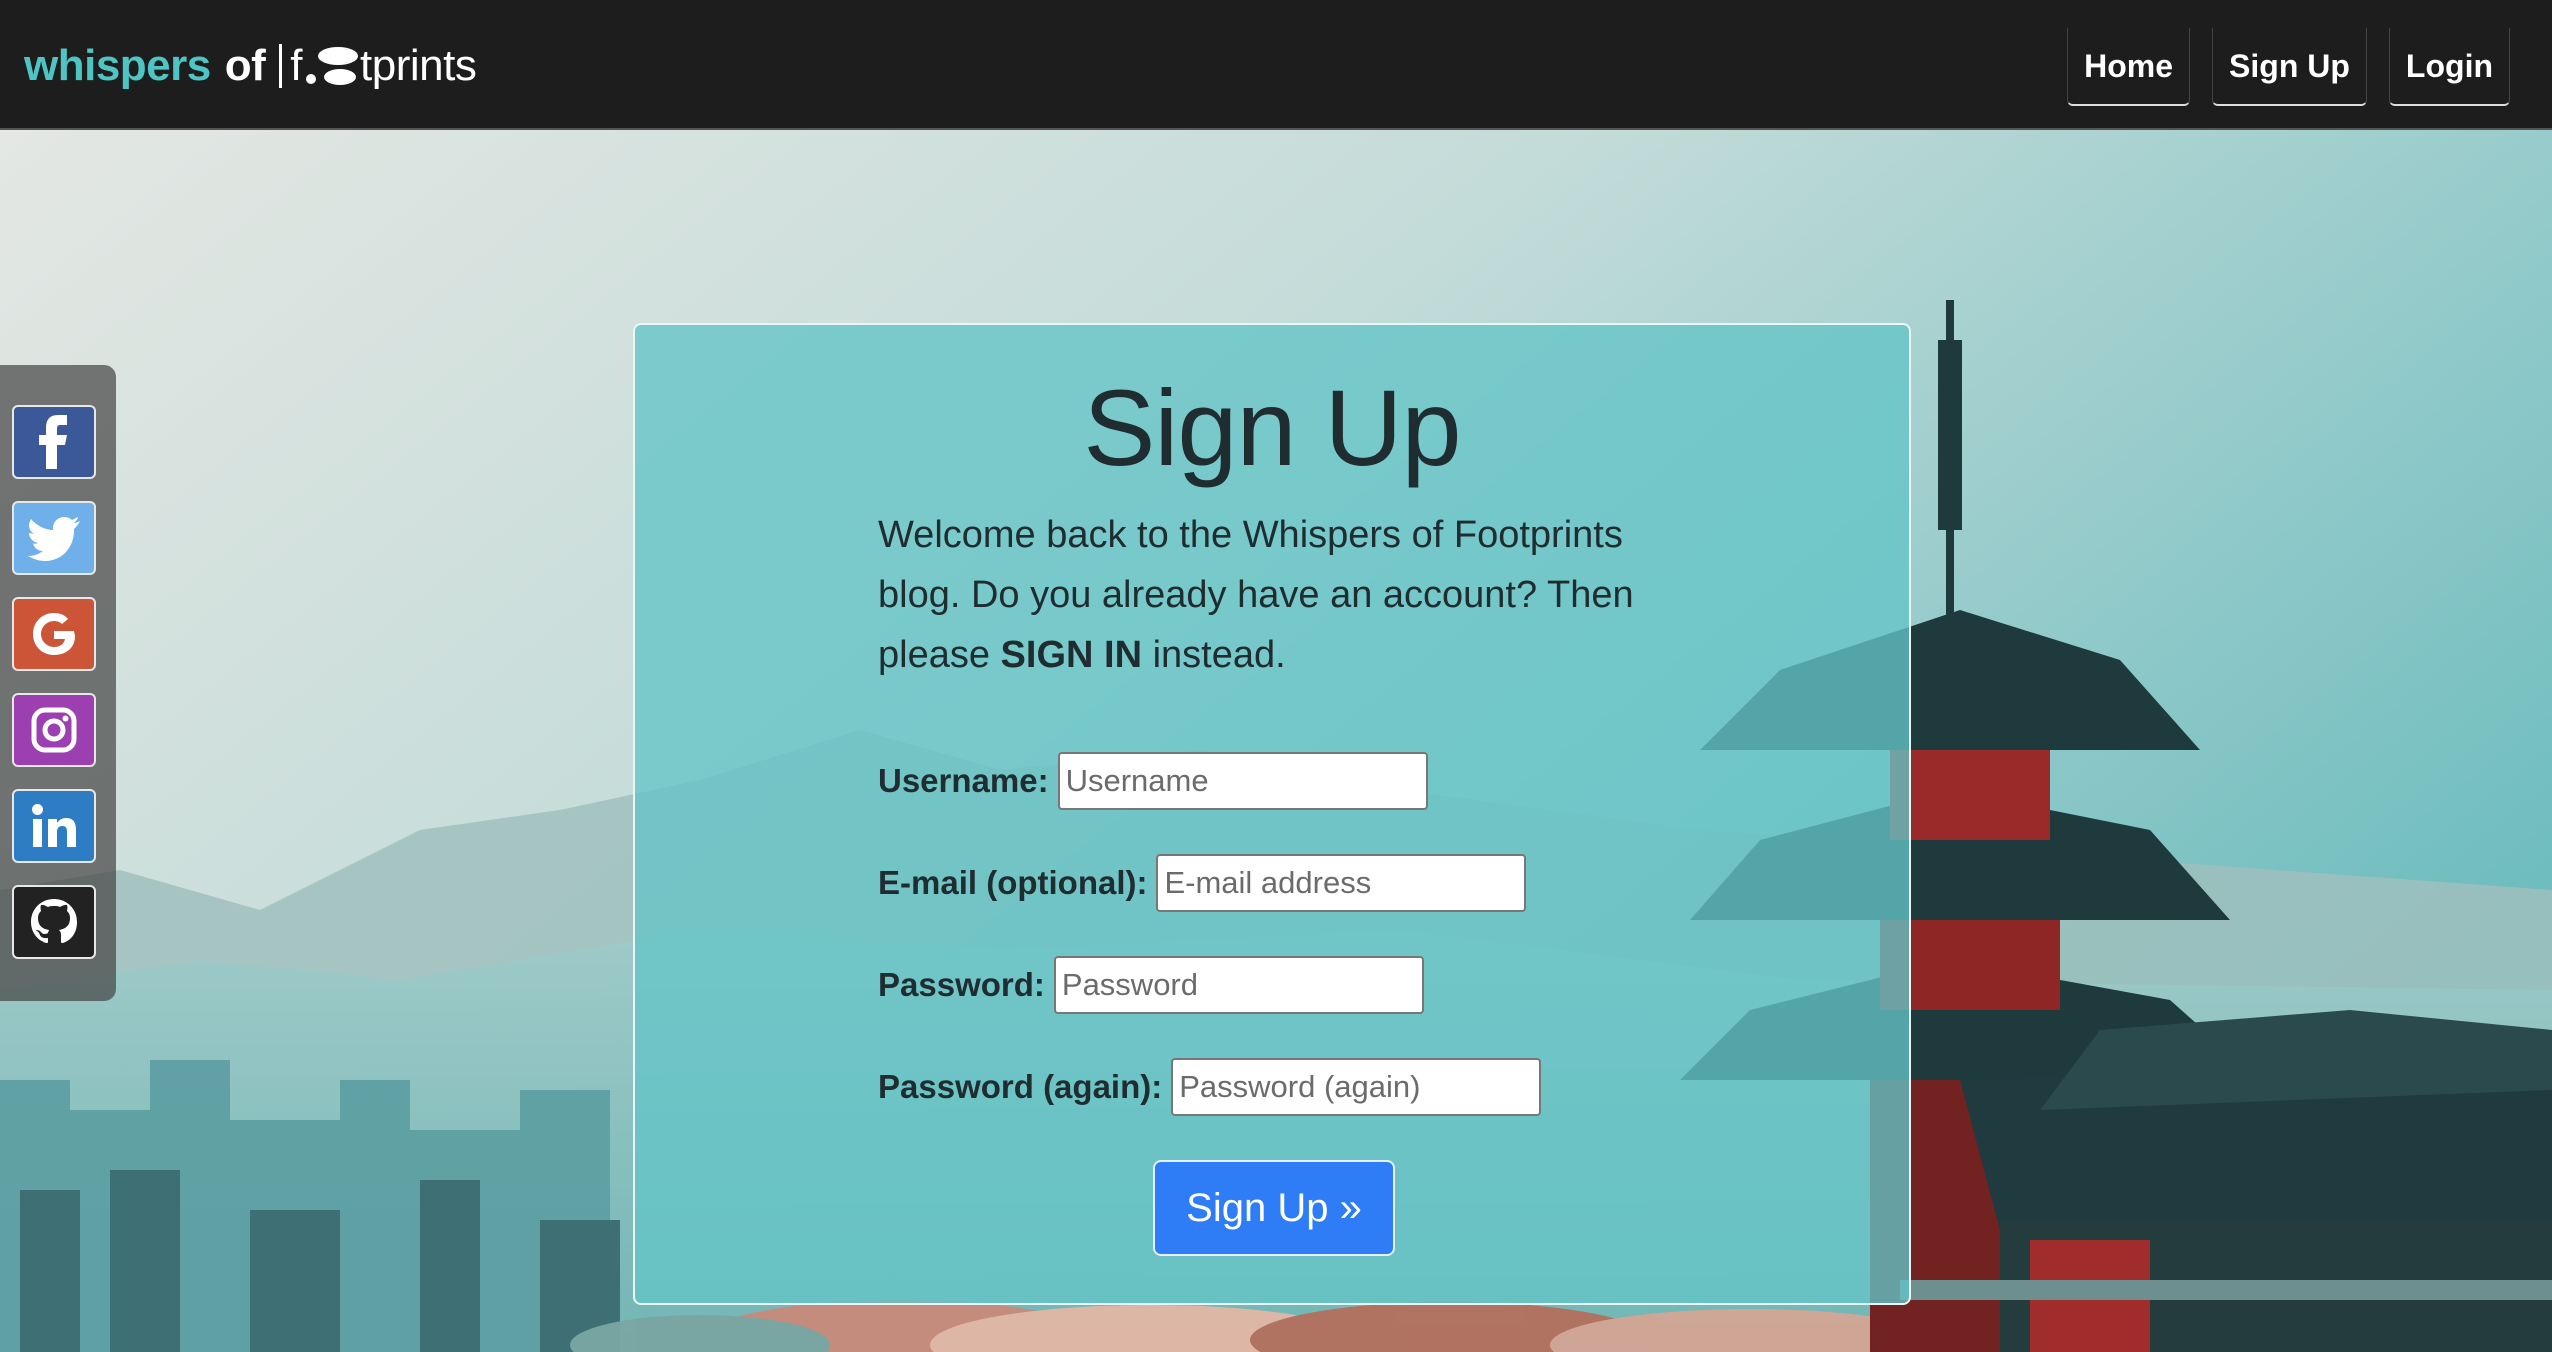 This screenshot has width=2552, height=1352. I want to click on nav-home: Home, so click(2129, 67).